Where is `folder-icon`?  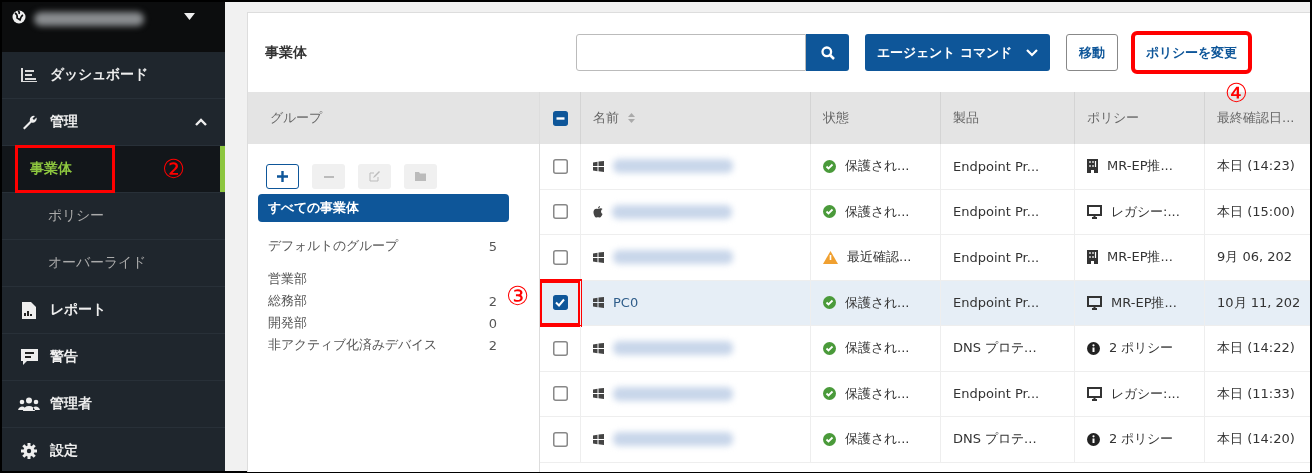
folder-icon is located at coordinates (420, 176).